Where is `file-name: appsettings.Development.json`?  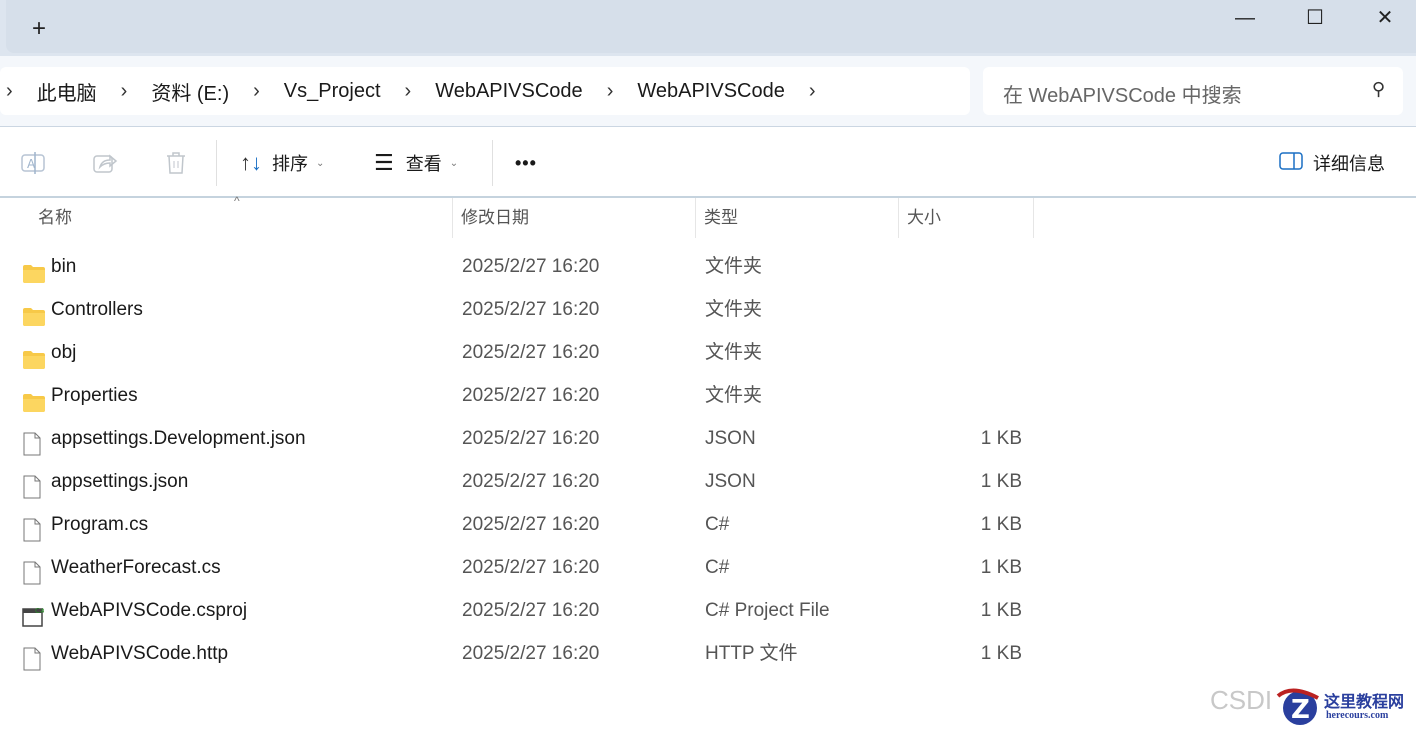 file-name: appsettings.Development.json is located at coordinates (178, 438).